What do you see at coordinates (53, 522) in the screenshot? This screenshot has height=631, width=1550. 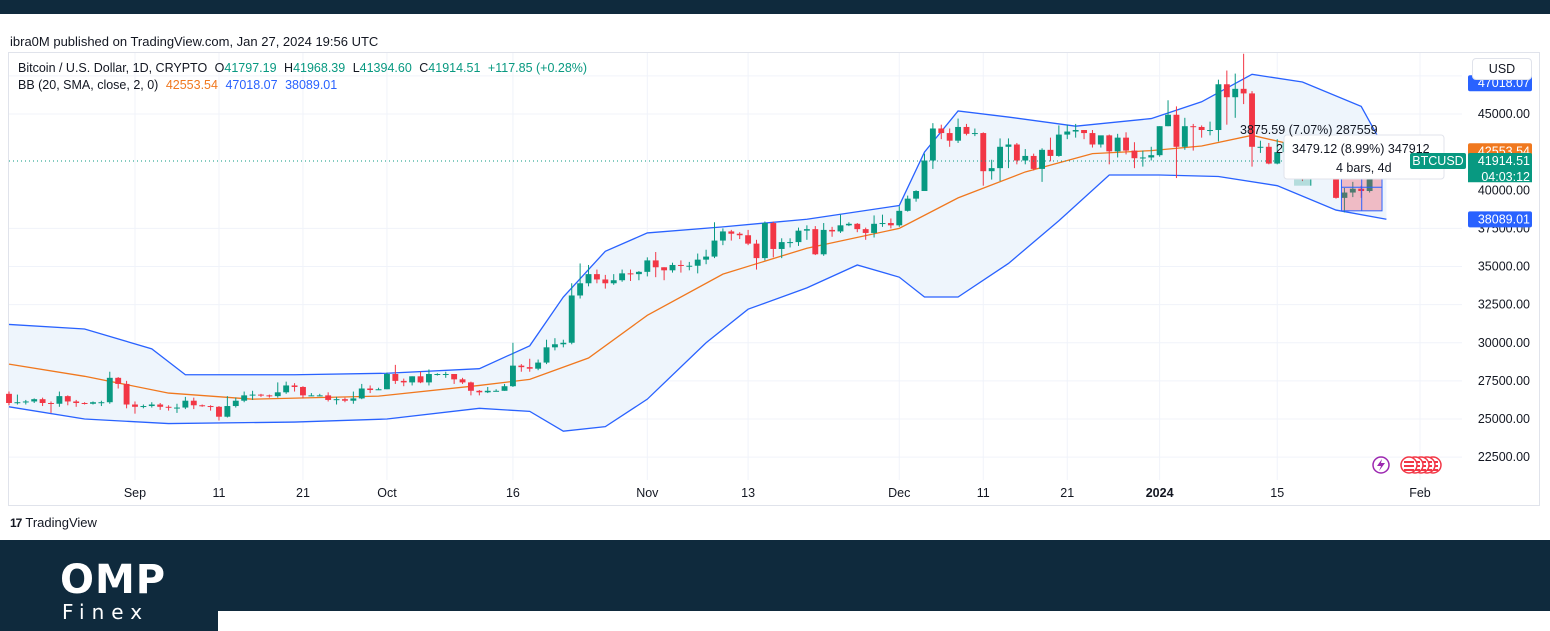 I see `tradingview-logo: 17 TradingView` at bounding box center [53, 522].